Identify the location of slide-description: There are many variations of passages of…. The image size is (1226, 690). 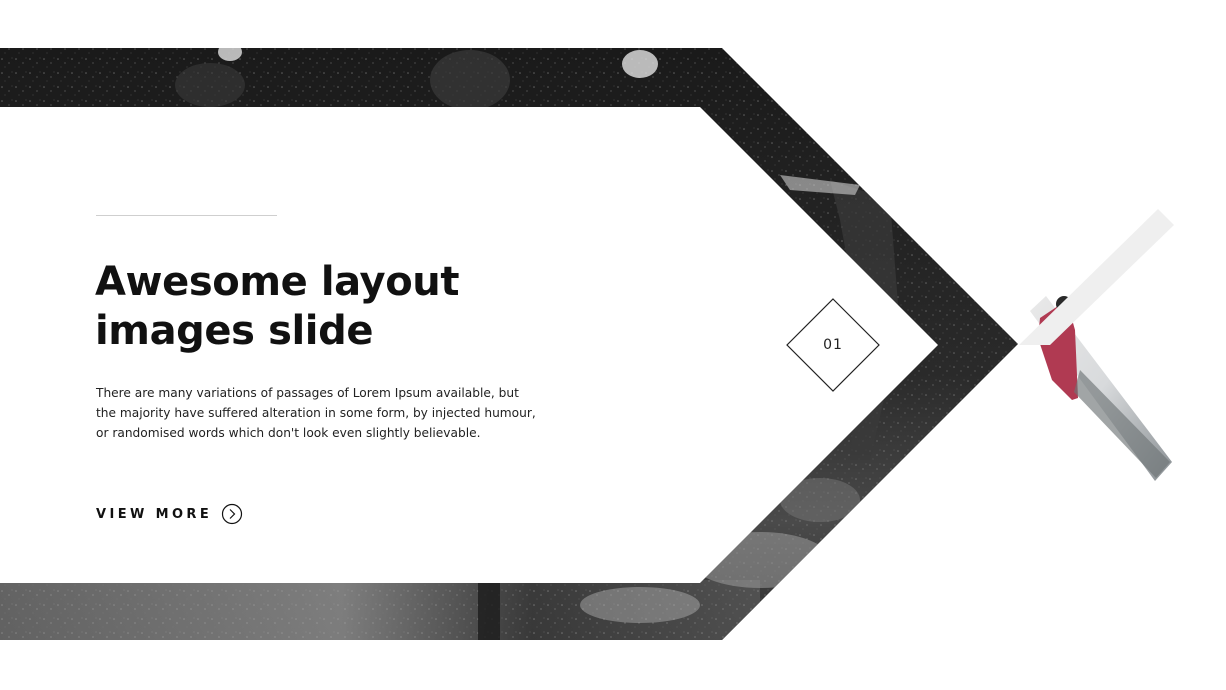
(316, 413).